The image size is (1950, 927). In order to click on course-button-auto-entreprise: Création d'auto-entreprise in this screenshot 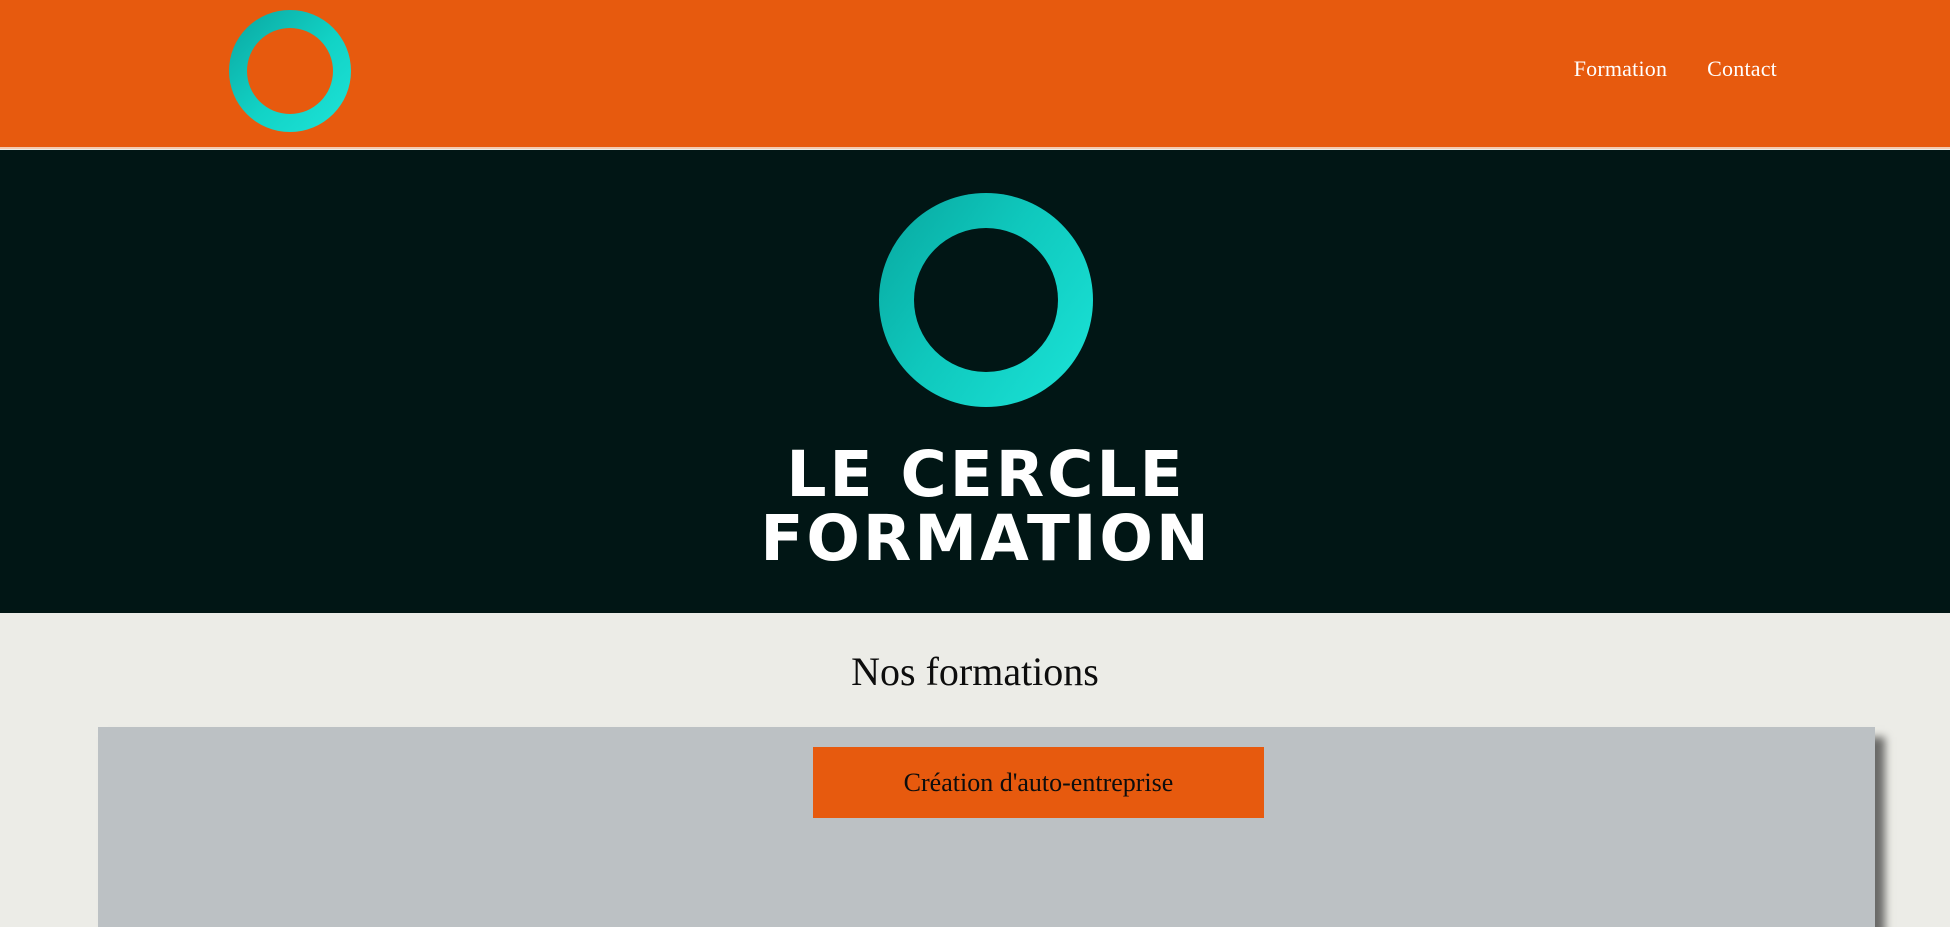, I will do `click(1038, 782)`.